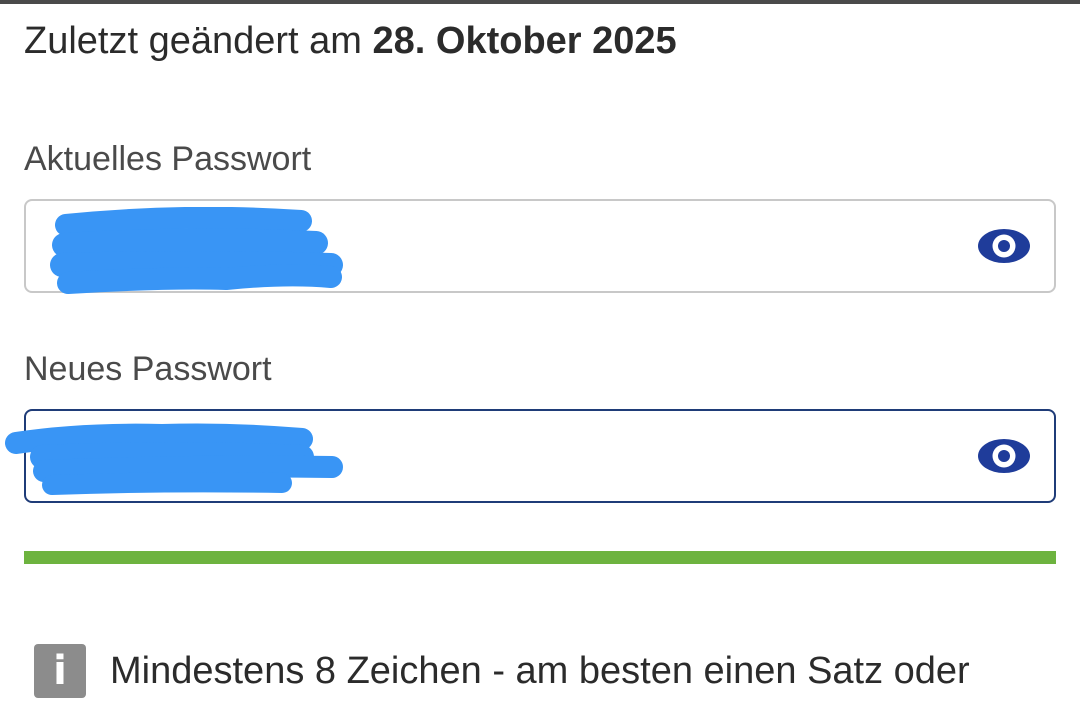  I want to click on last-changed-date: 28. Oktober 2025, so click(524, 41).